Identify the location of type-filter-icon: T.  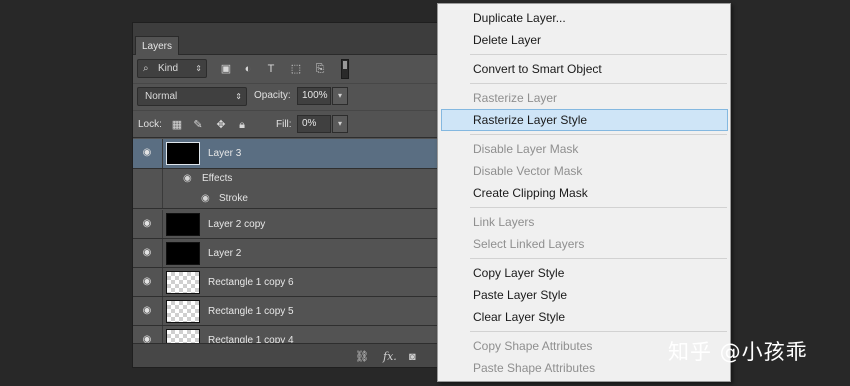
(271, 69).